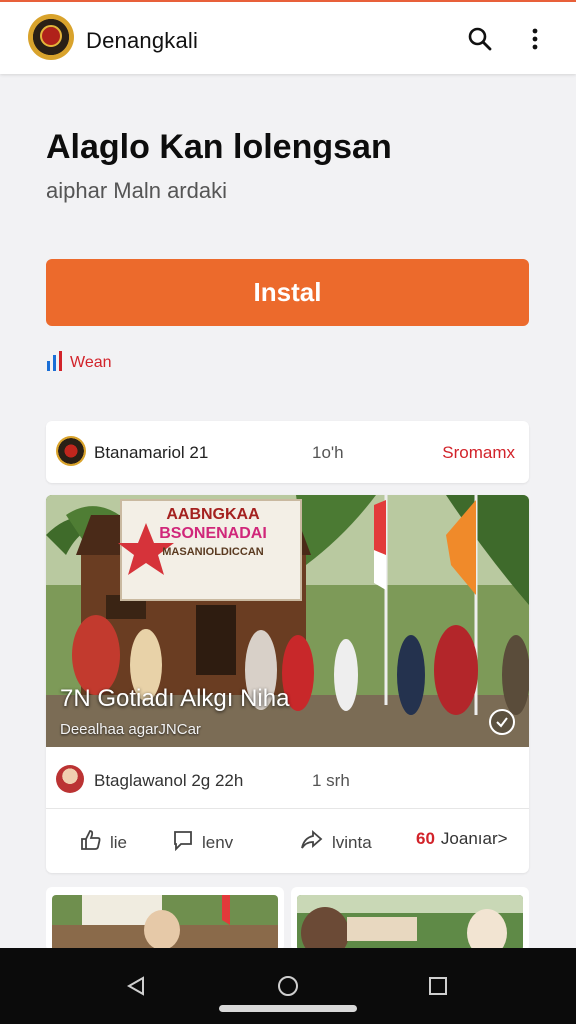 The height and width of the screenshot is (1024, 576). What do you see at coordinates (425, 838) in the screenshot?
I see `comment-count: 60` at bounding box center [425, 838].